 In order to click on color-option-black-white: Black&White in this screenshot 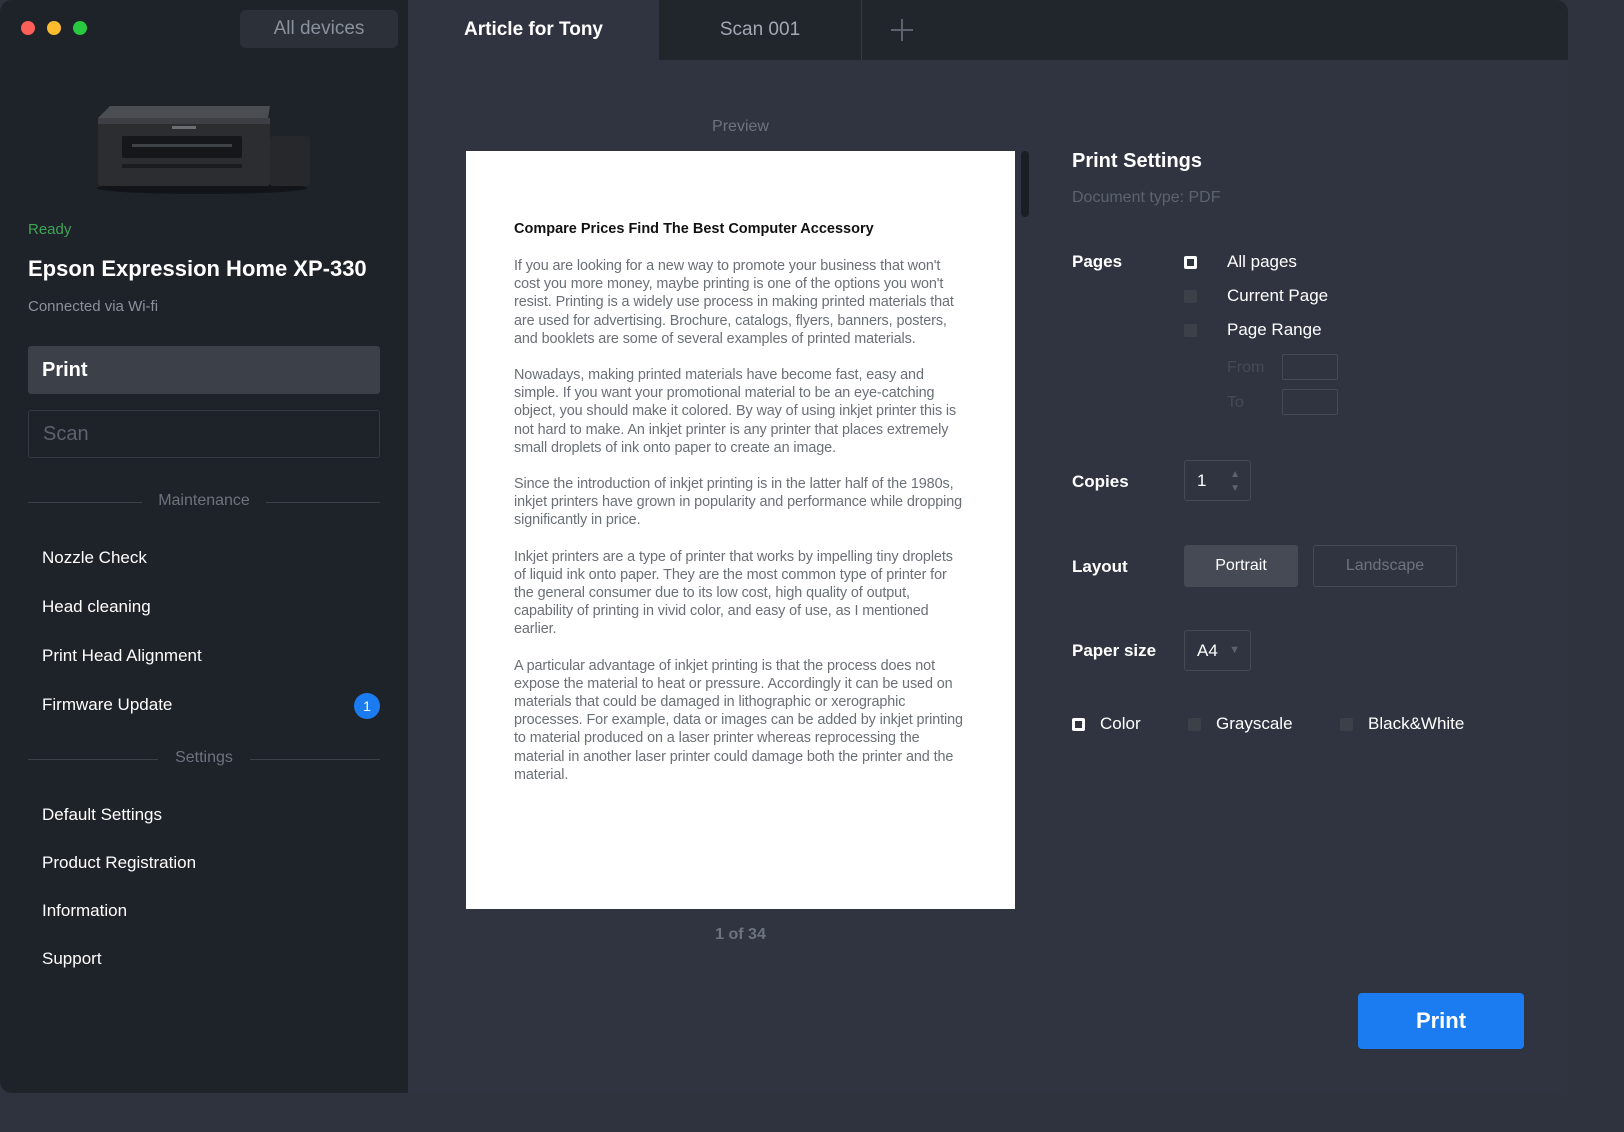, I will do `click(1402, 724)`.